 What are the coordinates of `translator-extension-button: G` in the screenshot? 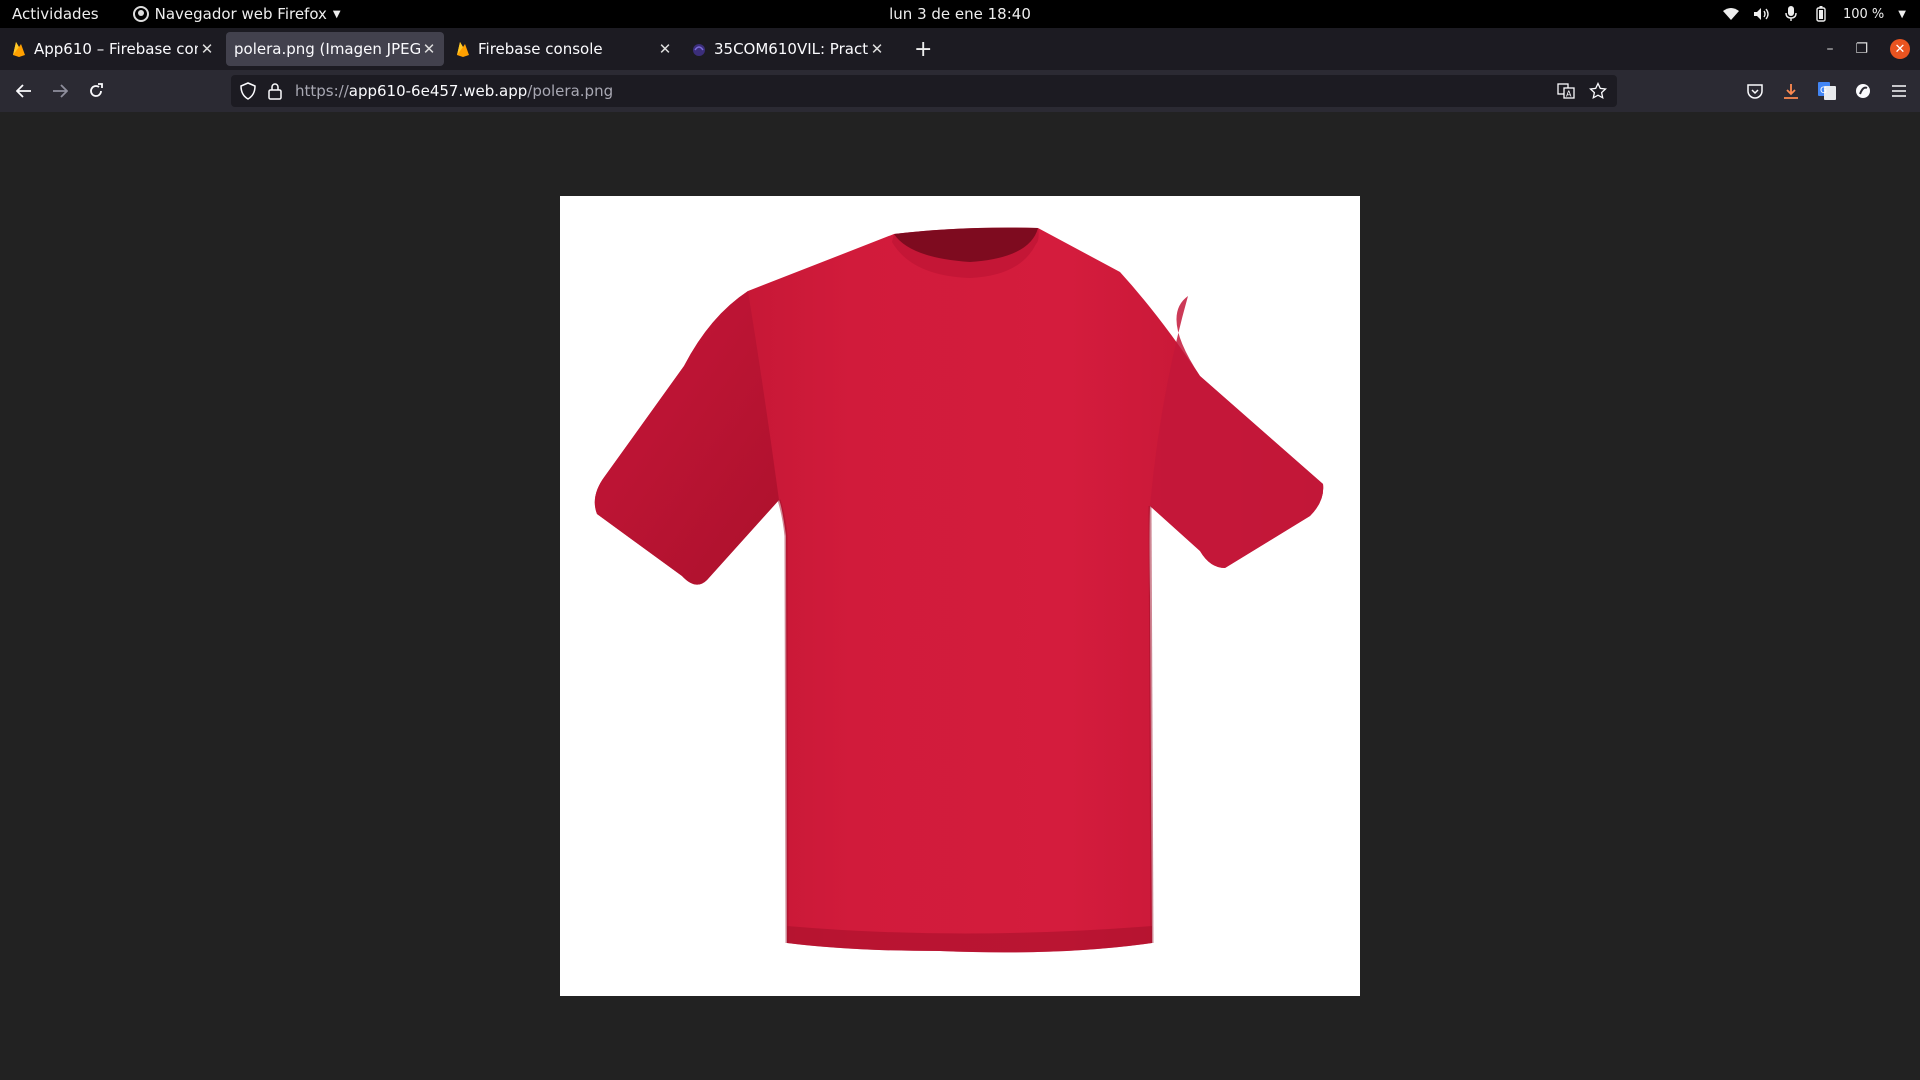 It's located at (1827, 91).